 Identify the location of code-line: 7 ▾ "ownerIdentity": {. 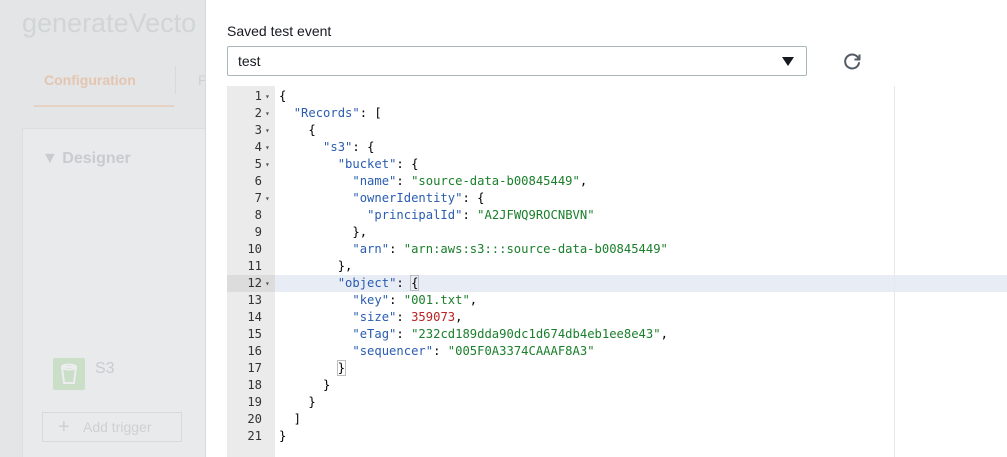
(617, 198).